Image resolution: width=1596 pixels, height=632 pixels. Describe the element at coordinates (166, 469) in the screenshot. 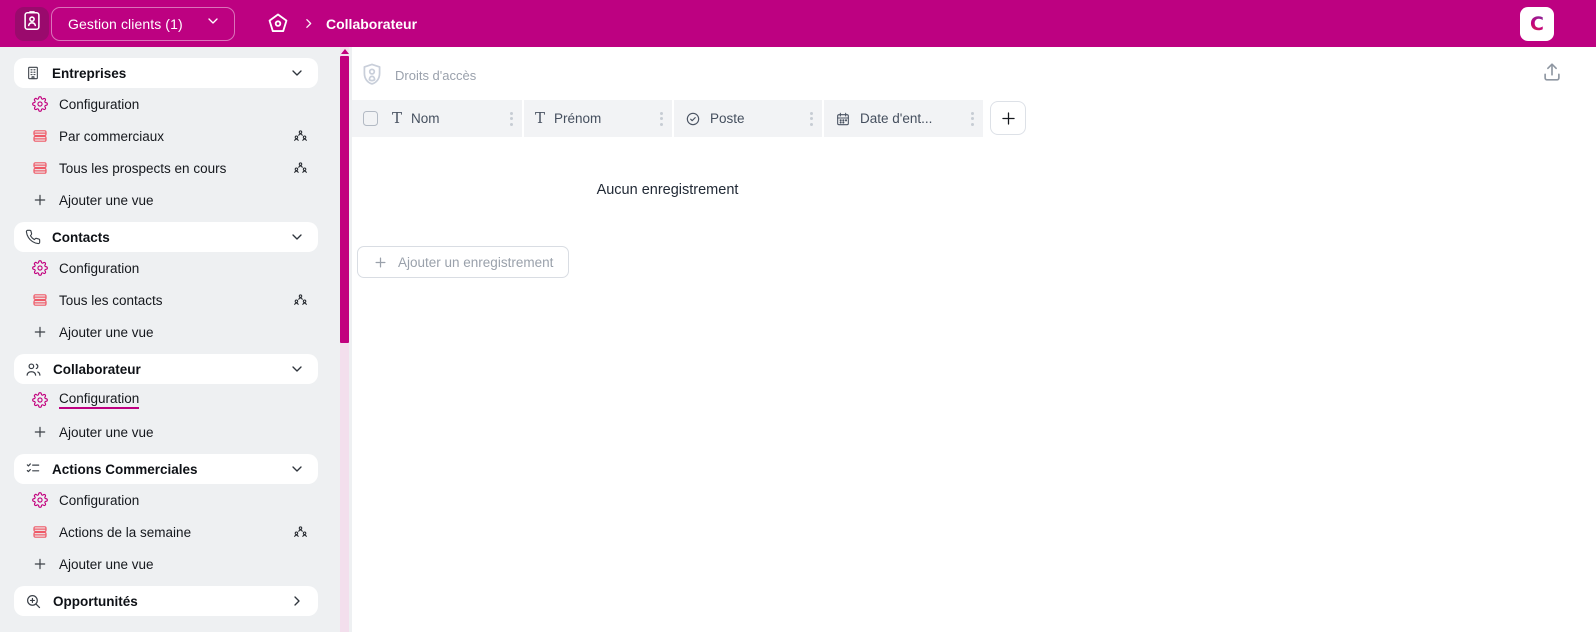

I see `sidebar-section-header-actions-commerciales: Actions Commerciales` at that location.